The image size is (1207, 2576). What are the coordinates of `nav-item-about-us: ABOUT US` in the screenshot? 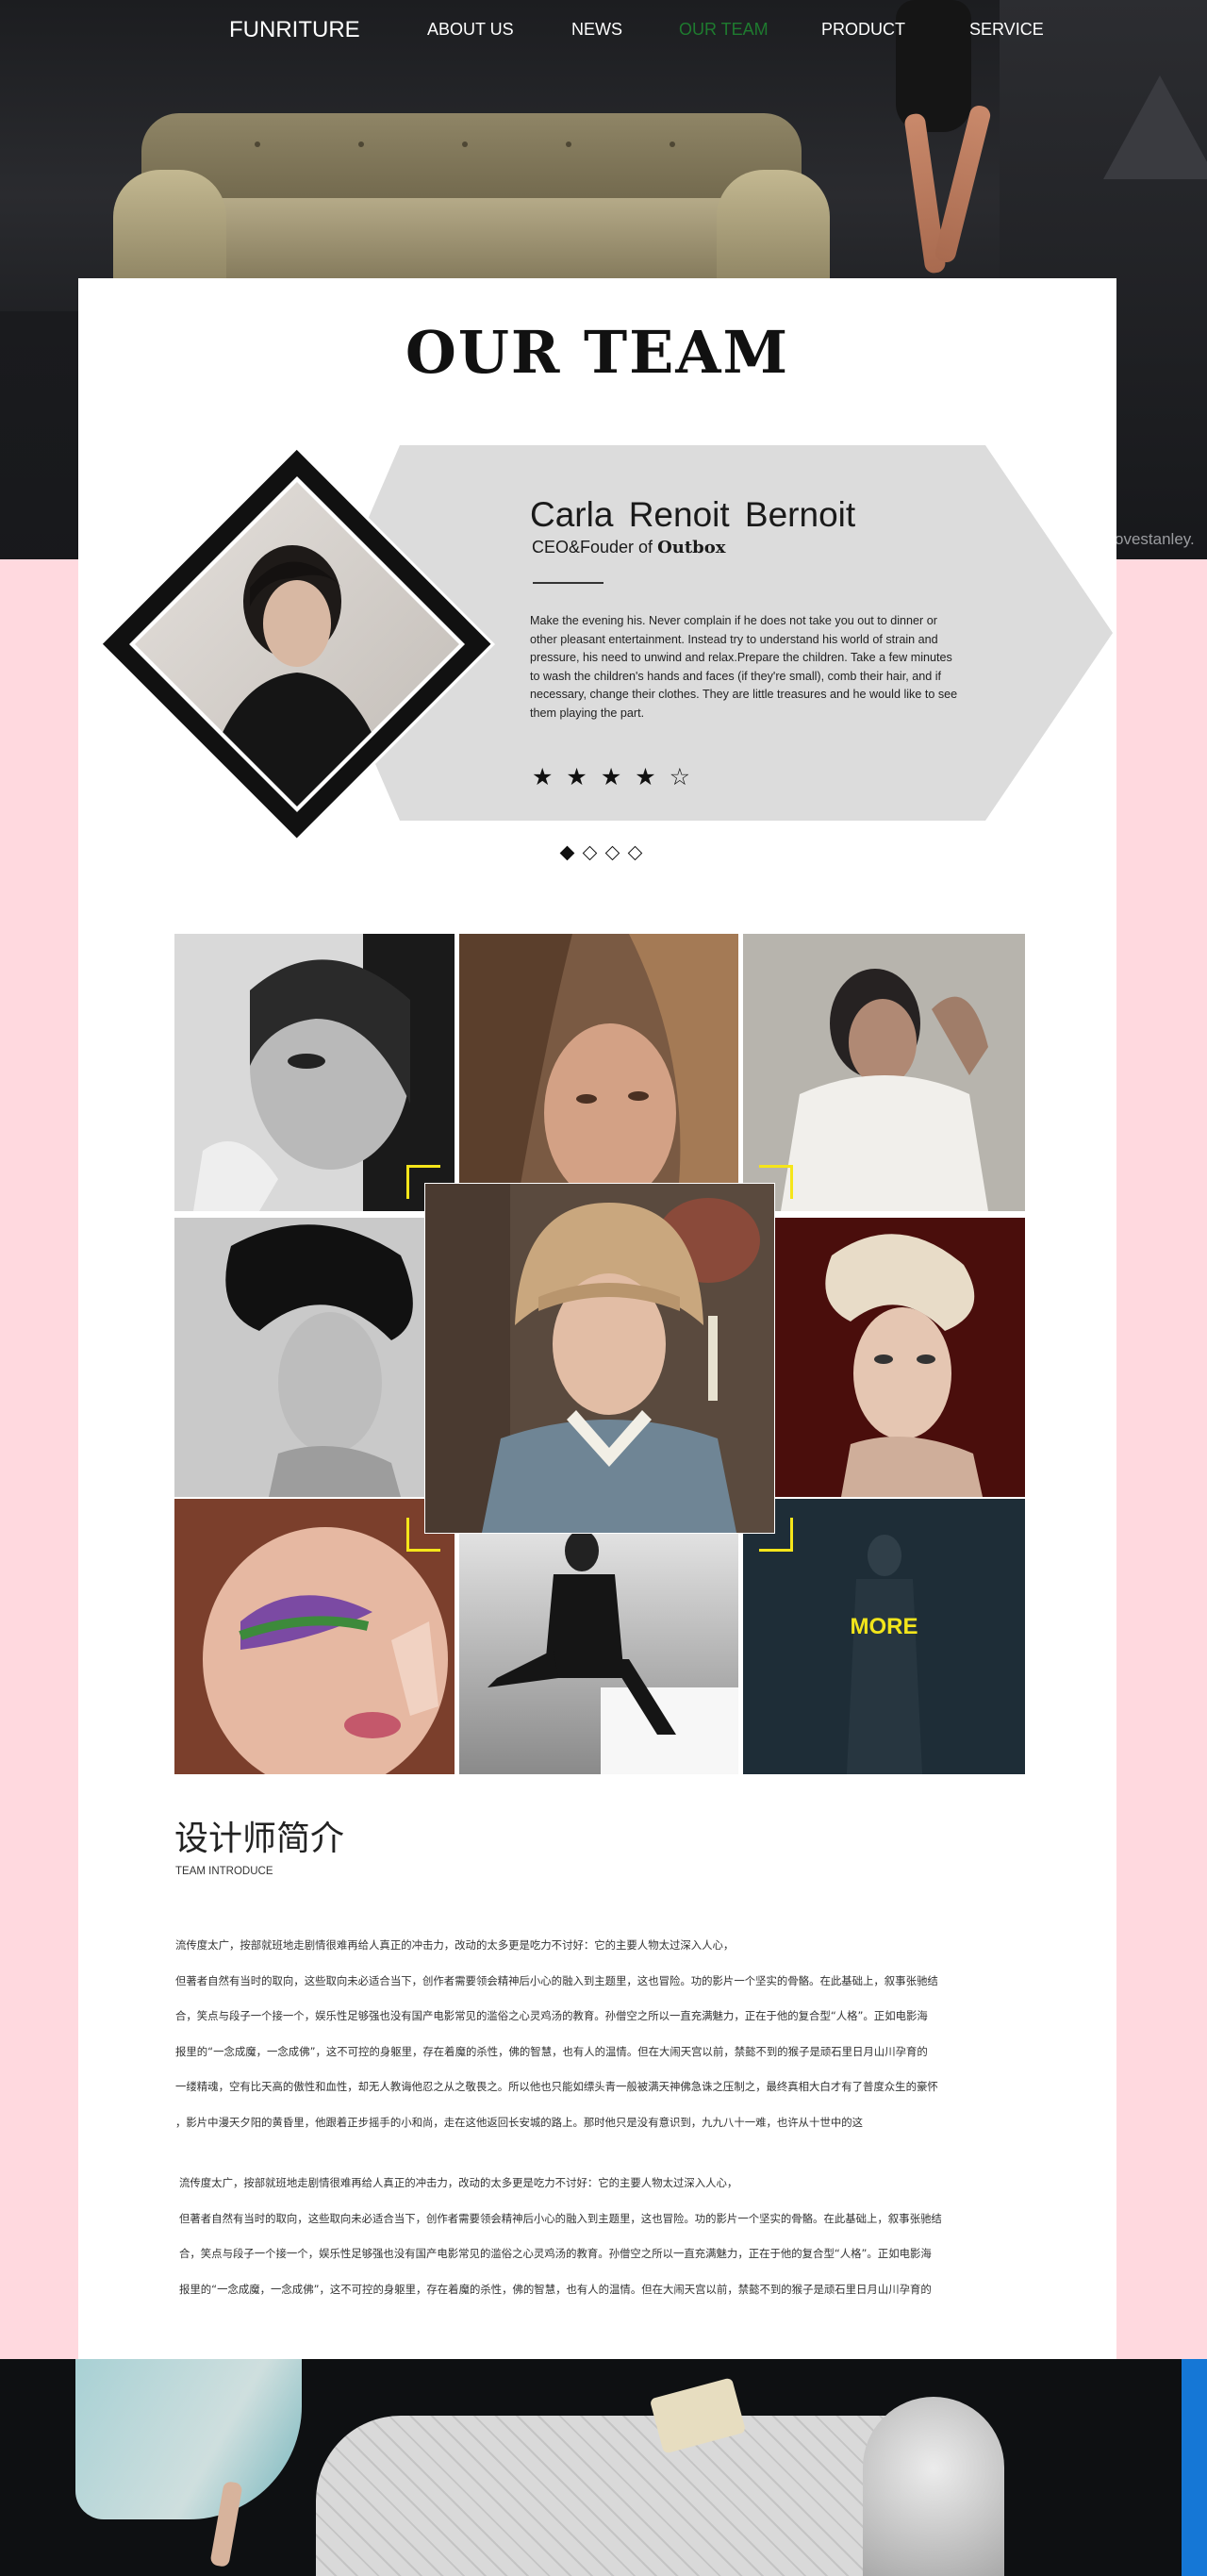 It's located at (471, 30).